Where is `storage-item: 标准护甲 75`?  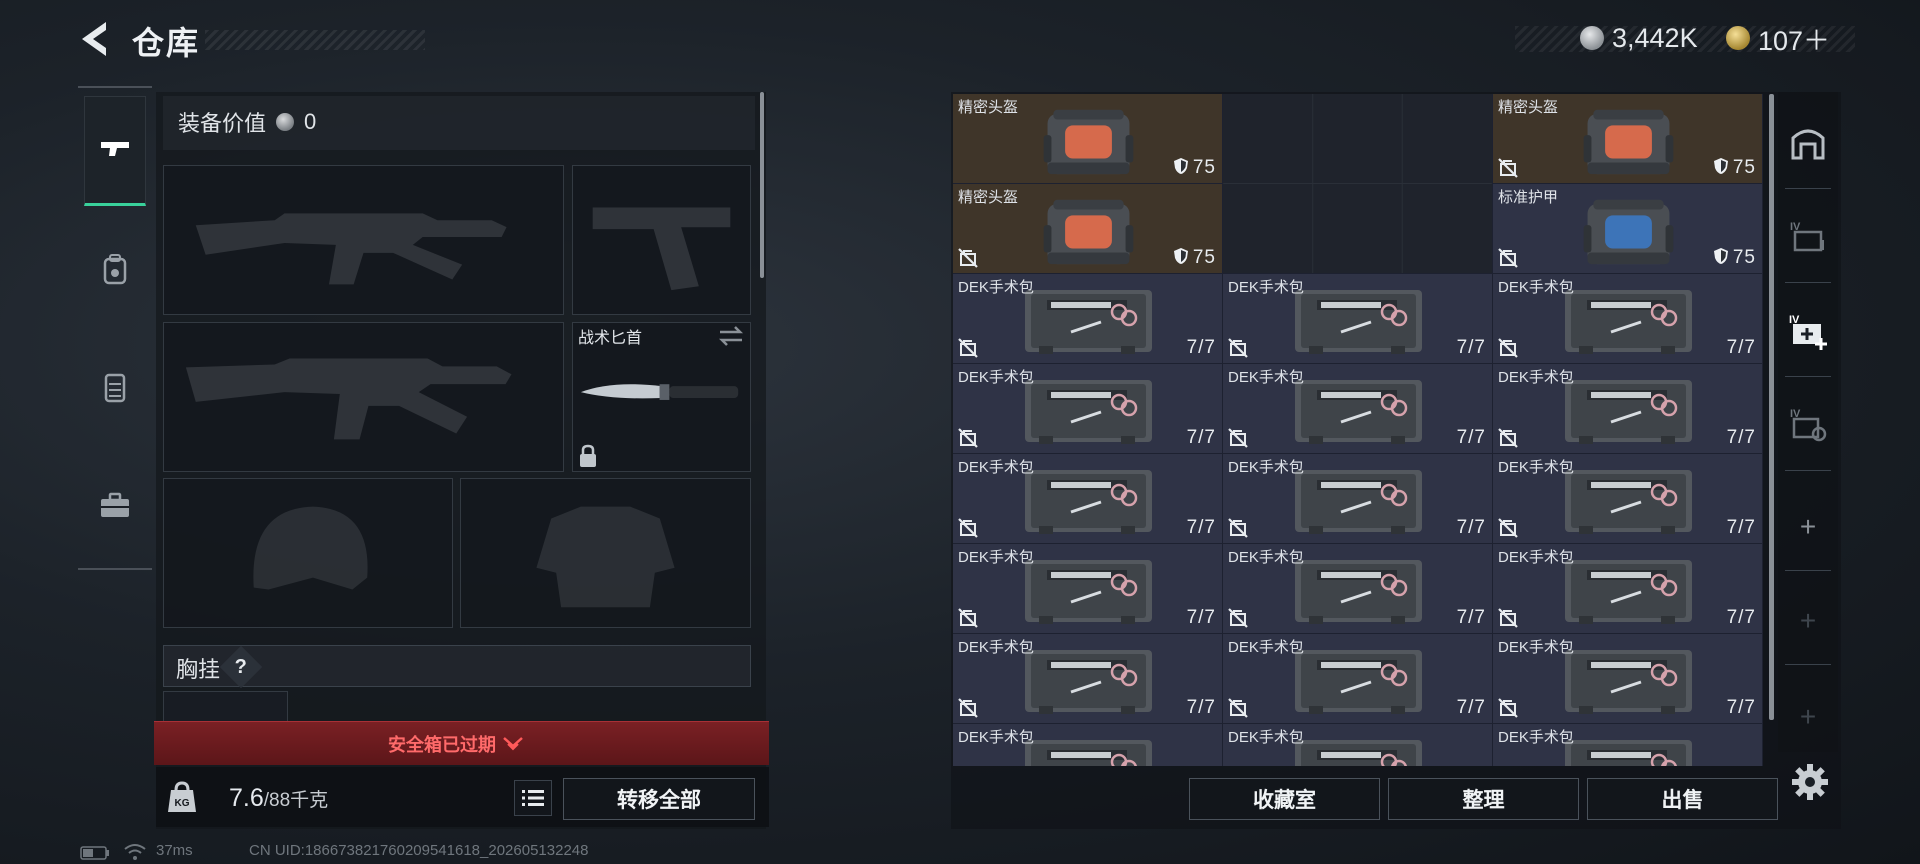 storage-item: 标准护甲 75 is located at coordinates (1628, 229).